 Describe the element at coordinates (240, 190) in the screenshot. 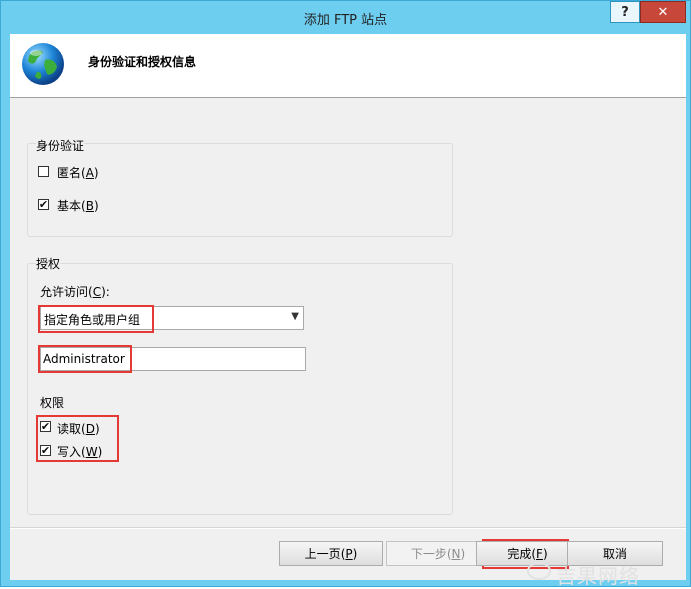

I see `authentication-group` at that location.